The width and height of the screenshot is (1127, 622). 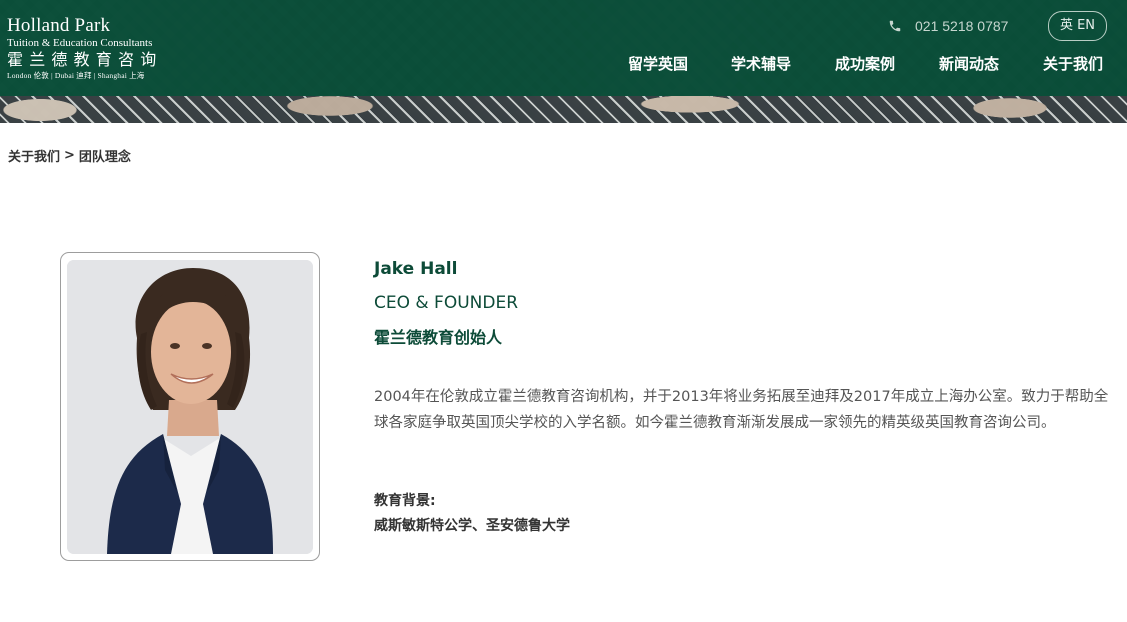 I want to click on logo-subtitle: Tuition & Education Consultants, so click(x=80, y=43).